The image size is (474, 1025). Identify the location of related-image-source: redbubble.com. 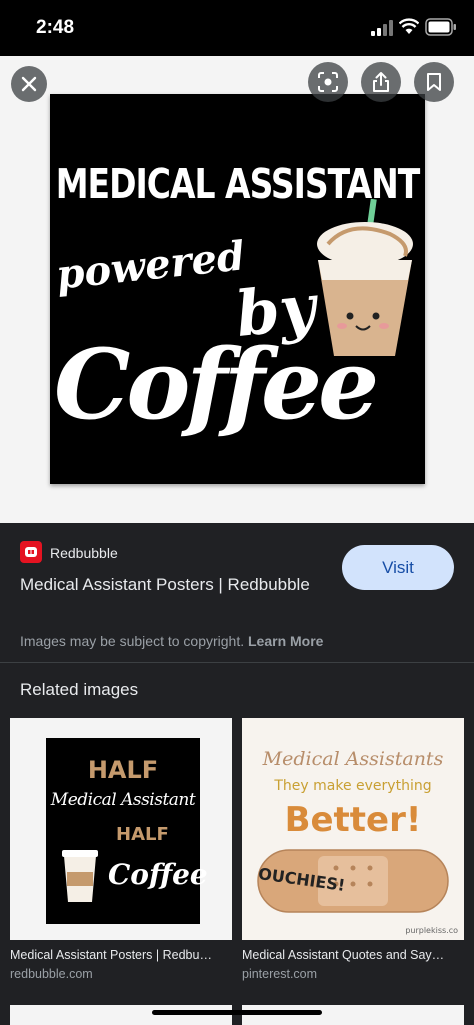
(51, 974).